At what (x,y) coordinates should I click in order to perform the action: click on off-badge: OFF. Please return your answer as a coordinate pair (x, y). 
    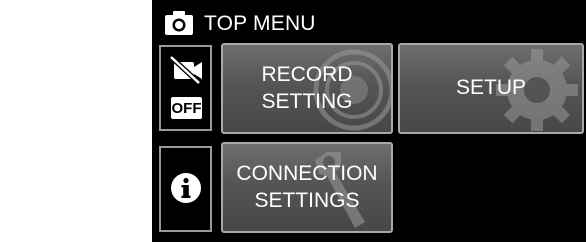
    Looking at the image, I should click on (186, 108).